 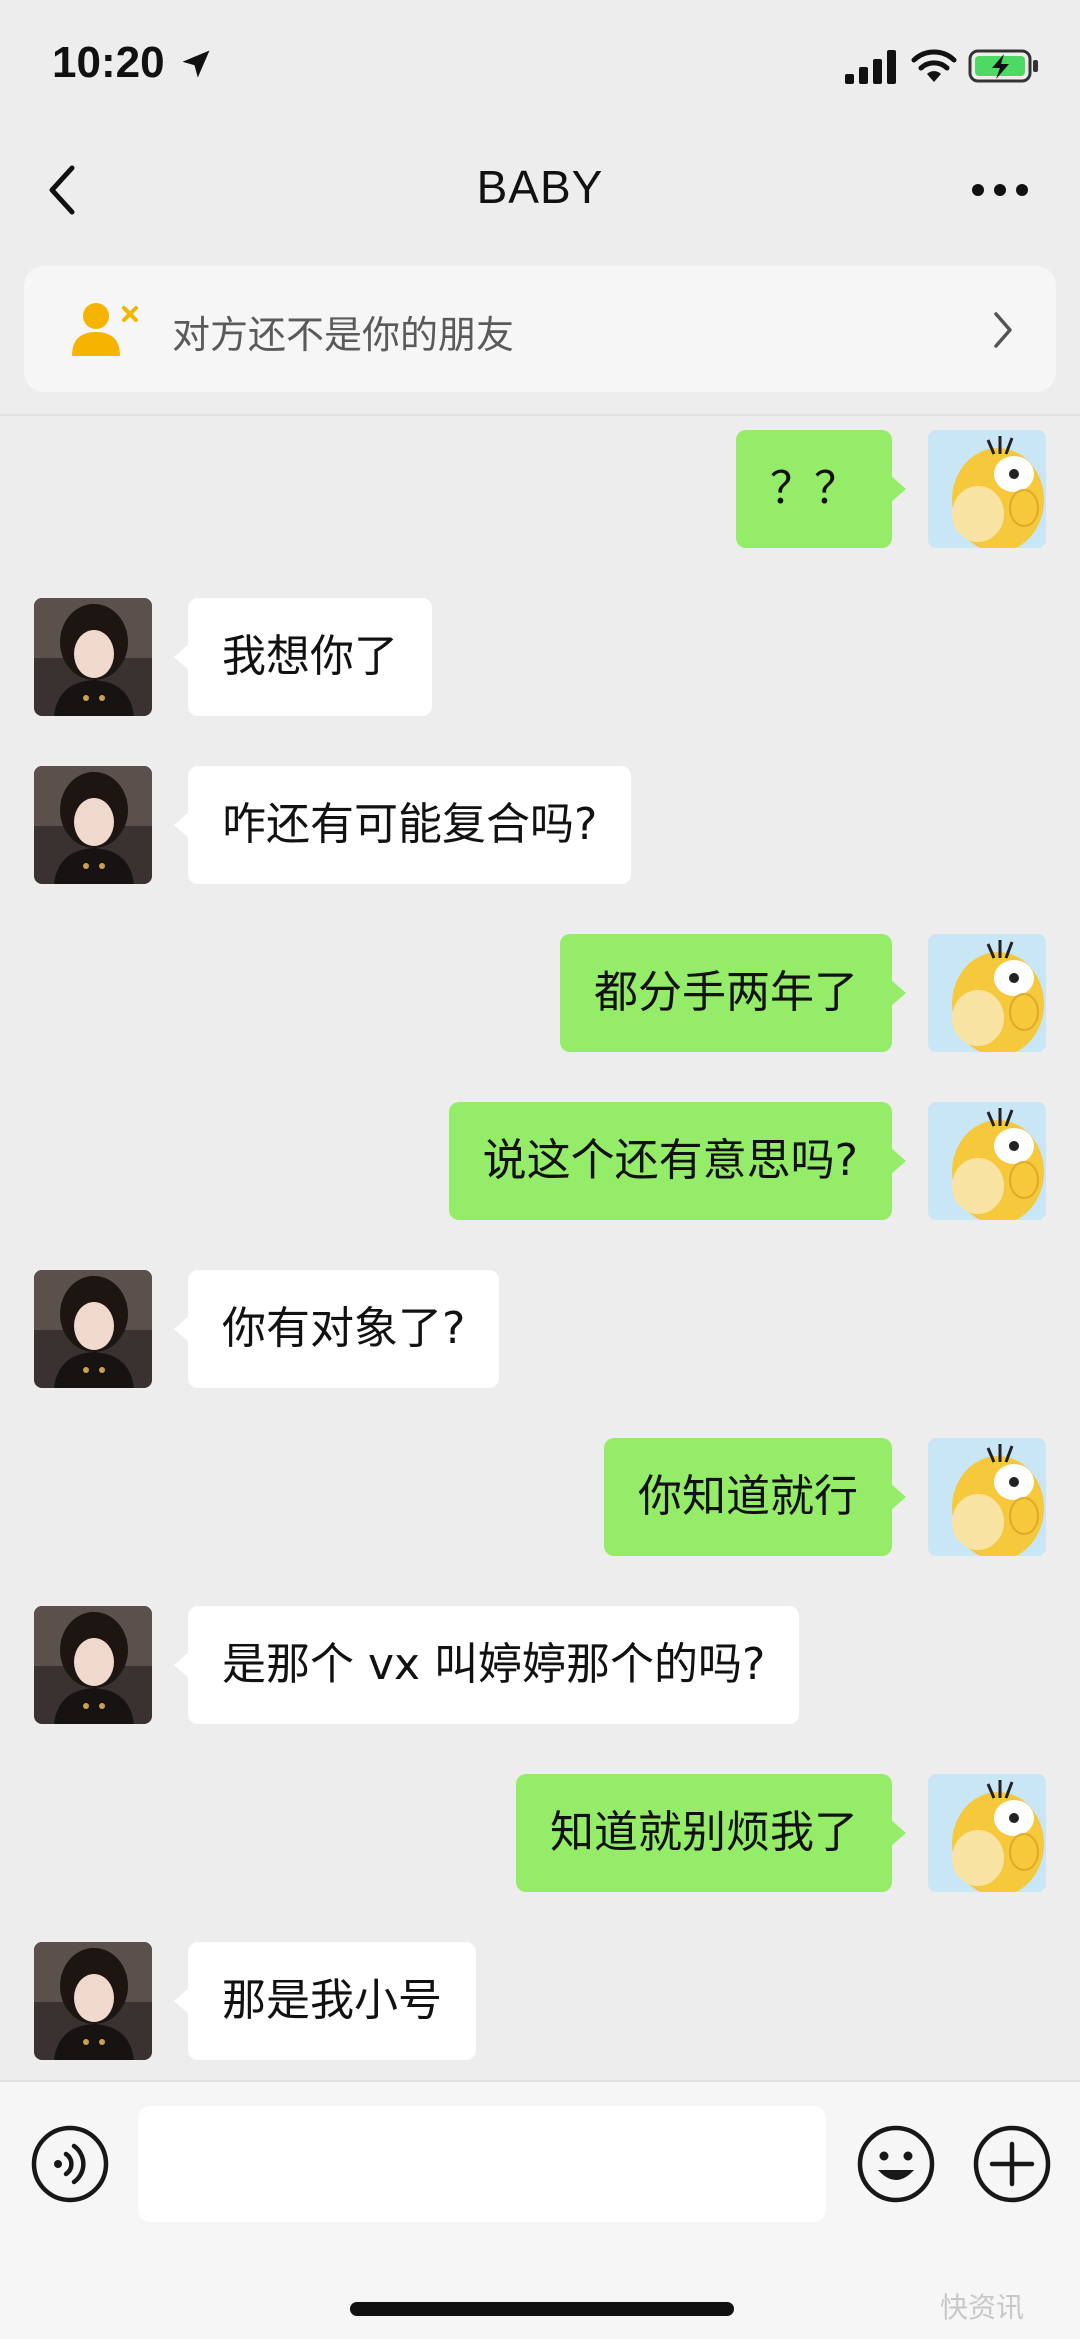 I want to click on outgoing-message: 说这个还有意思吗?, so click(x=540, y=1161).